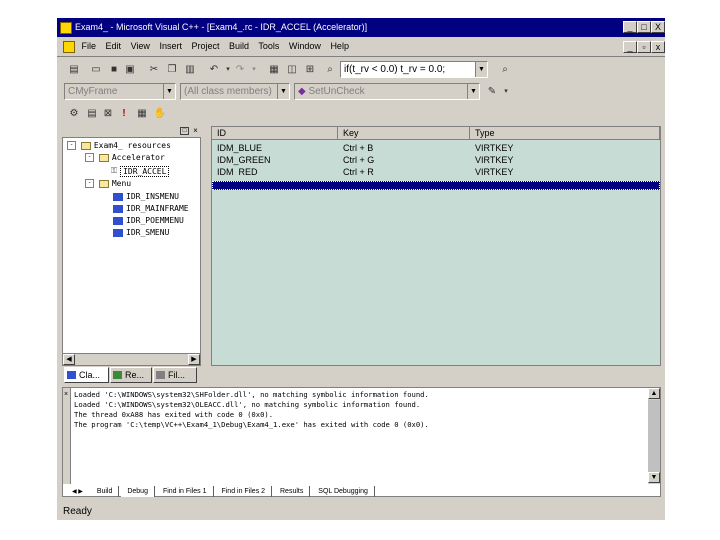 The image size is (720, 540). What do you see at coordinates (190, 69) in the screenshot?
I see `paste-icon: ▥` at bounding box center [190, 69].